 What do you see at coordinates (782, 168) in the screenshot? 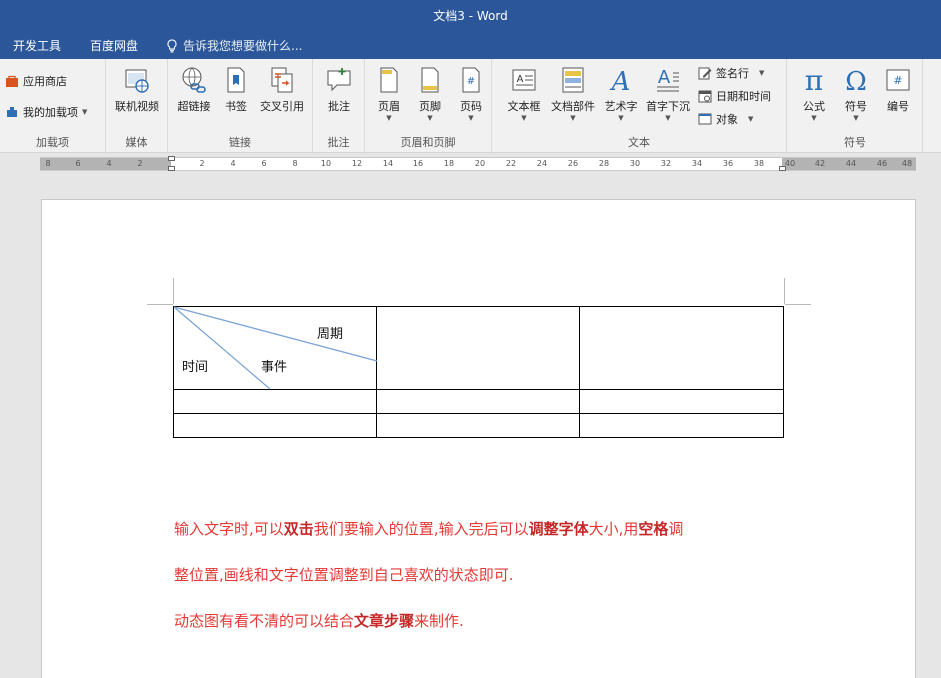
I see `right-indent-marker` at bounding box center [782, 168].